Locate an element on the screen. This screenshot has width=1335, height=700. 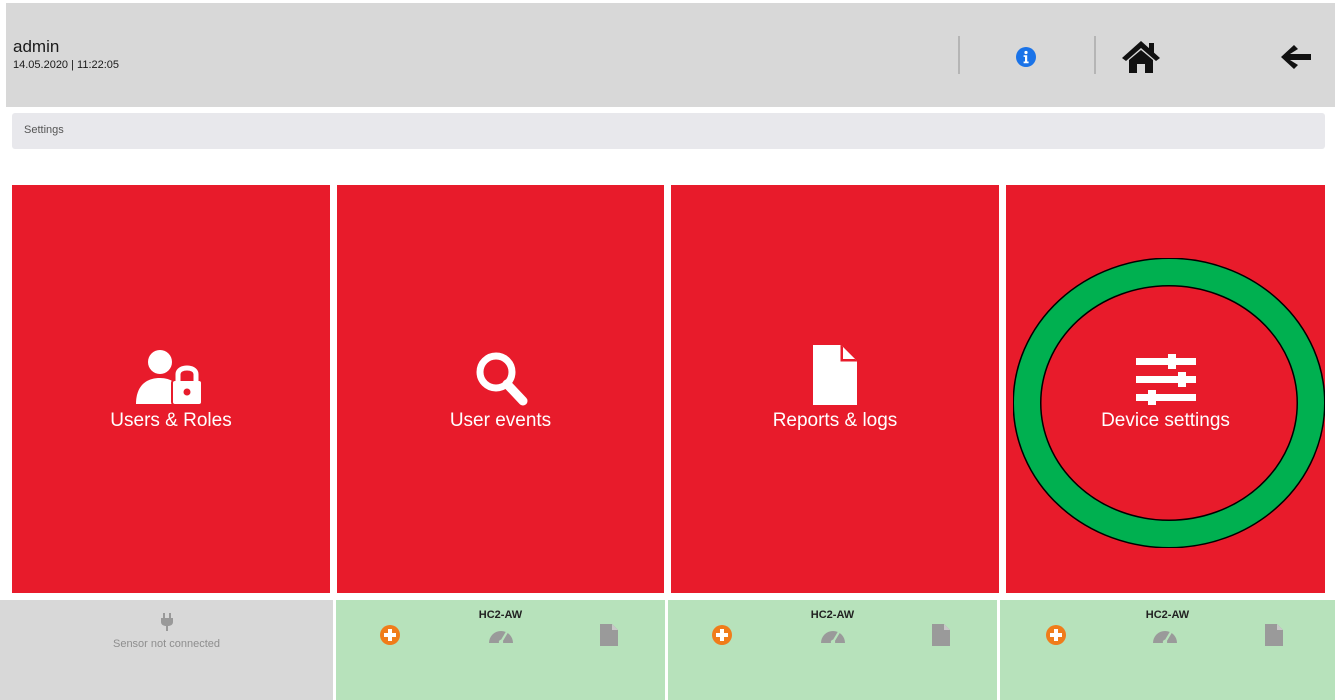
tile-label: Users & Roles is located at coordinates (171, 420).